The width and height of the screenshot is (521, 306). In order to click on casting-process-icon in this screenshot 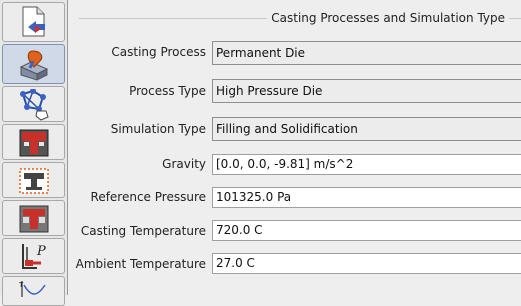, I will do `click(34, 65)`.